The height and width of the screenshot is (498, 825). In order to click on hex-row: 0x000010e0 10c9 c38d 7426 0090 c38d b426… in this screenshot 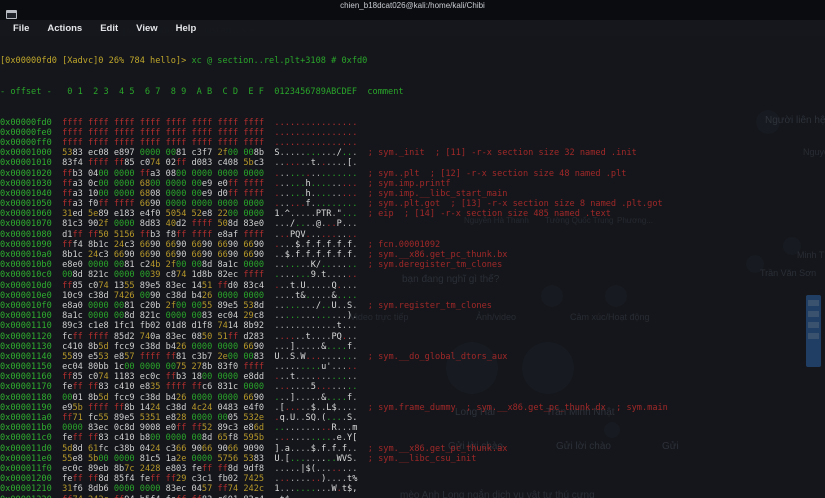, I will do `click(179, 295)`.